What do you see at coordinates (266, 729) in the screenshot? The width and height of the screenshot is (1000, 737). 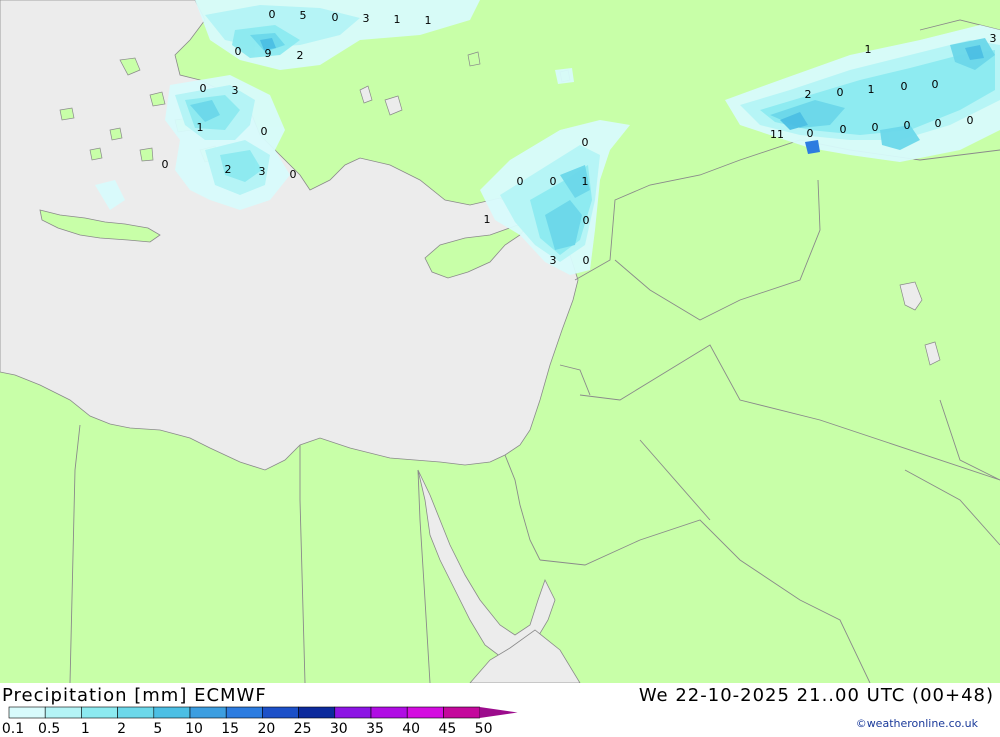 I see `legend-tick-label: 20` at bounding box center [266, 729].